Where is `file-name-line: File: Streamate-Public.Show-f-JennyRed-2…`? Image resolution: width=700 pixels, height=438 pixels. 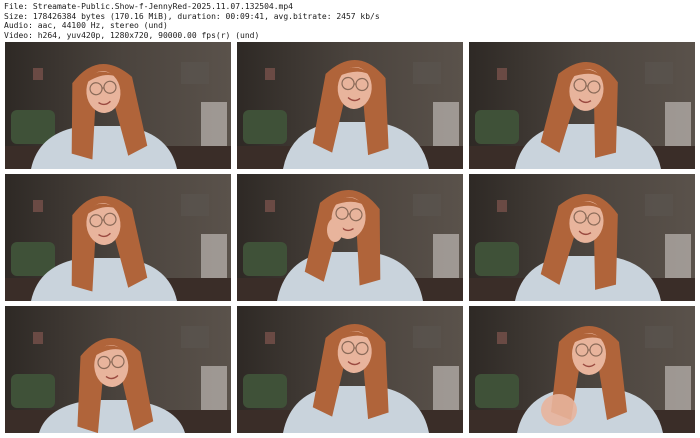 file-name-line: File: Streamate-Public.Show-f-JennyRed-2… is located at coordinates (148, 6).